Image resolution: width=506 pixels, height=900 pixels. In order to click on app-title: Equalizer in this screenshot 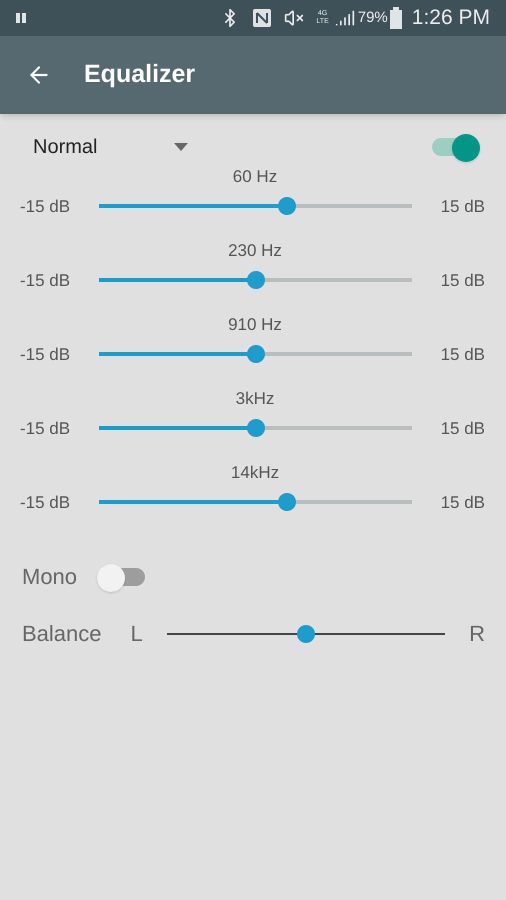, I will do `click(140, 74)`.